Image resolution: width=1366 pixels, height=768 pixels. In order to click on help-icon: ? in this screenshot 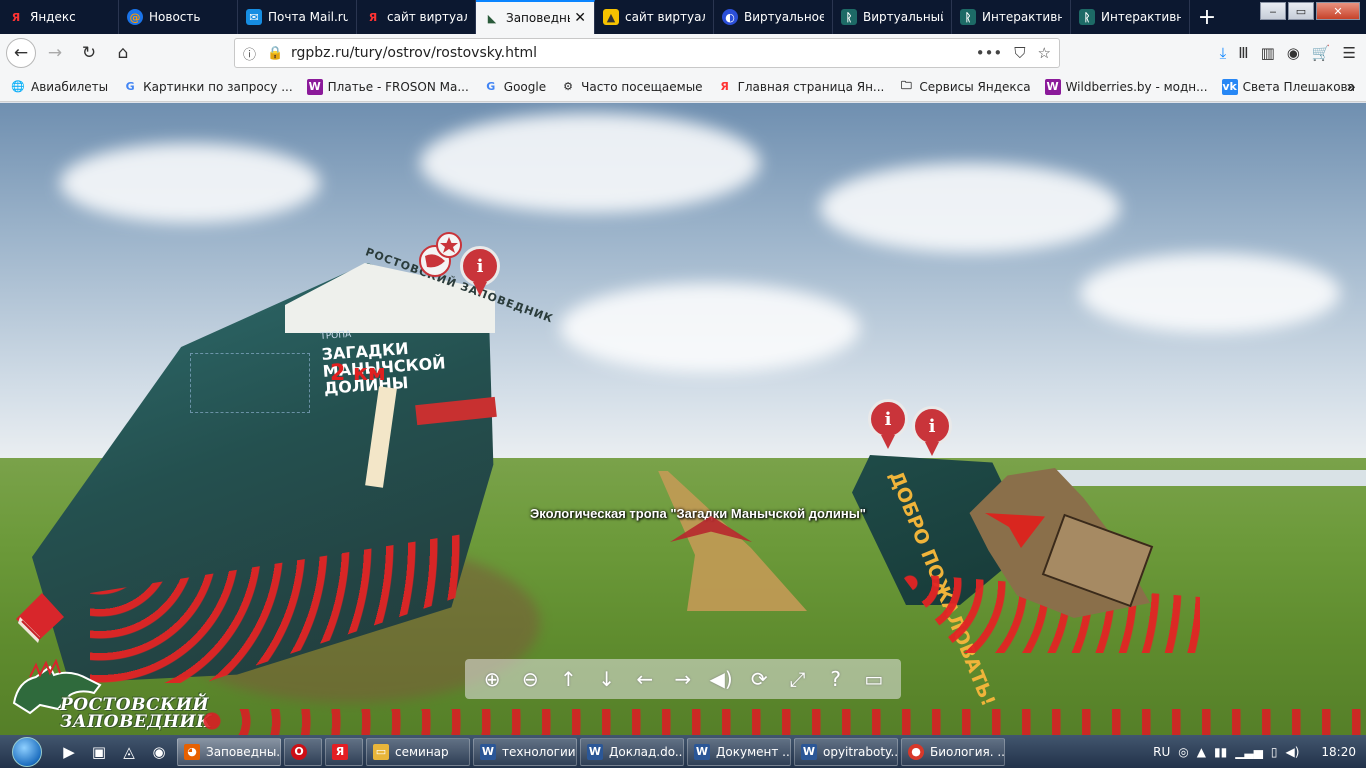, I will do `click(836, 679)`.